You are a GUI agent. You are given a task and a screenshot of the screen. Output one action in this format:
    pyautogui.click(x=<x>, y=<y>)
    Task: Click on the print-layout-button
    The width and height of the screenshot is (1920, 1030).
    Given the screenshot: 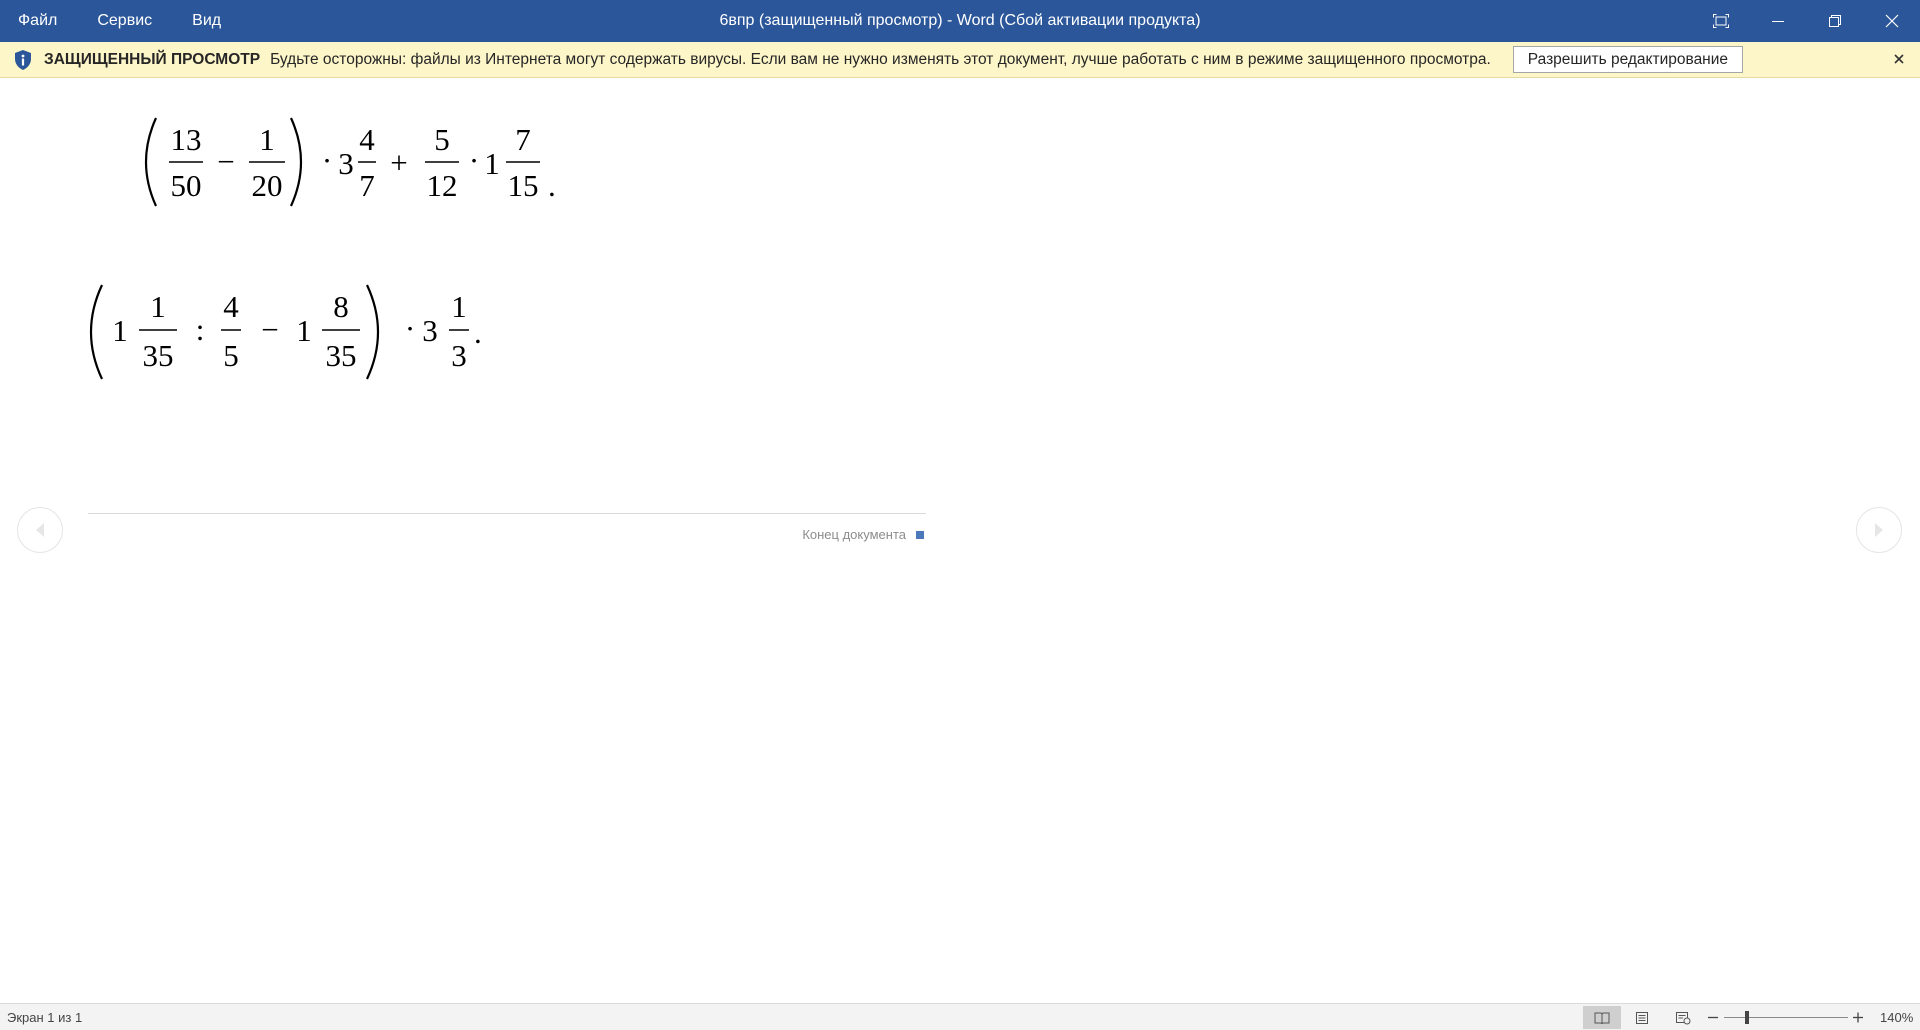 What is the action you would take?
    pyautogui.click(x=1642, y=1017)
    